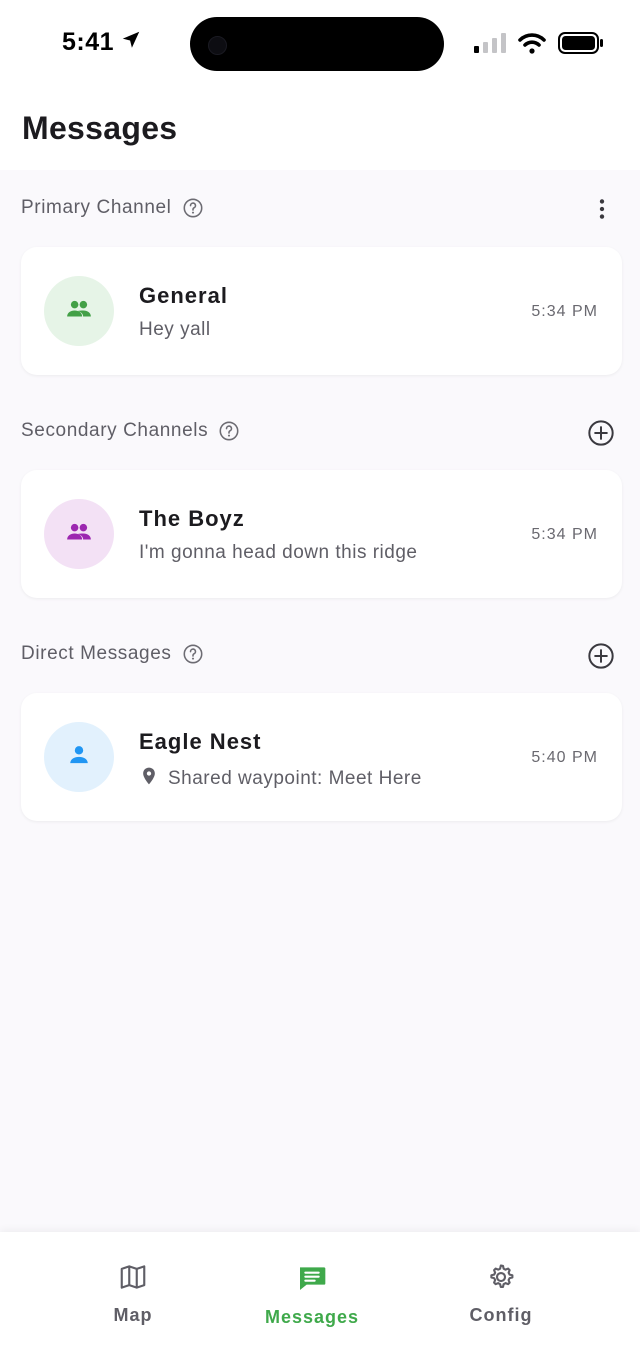  What do you see at coordinates (501, 1315) in the screenshot?
I see `nav-label-config: Config` at bounding box center [501, 1315].